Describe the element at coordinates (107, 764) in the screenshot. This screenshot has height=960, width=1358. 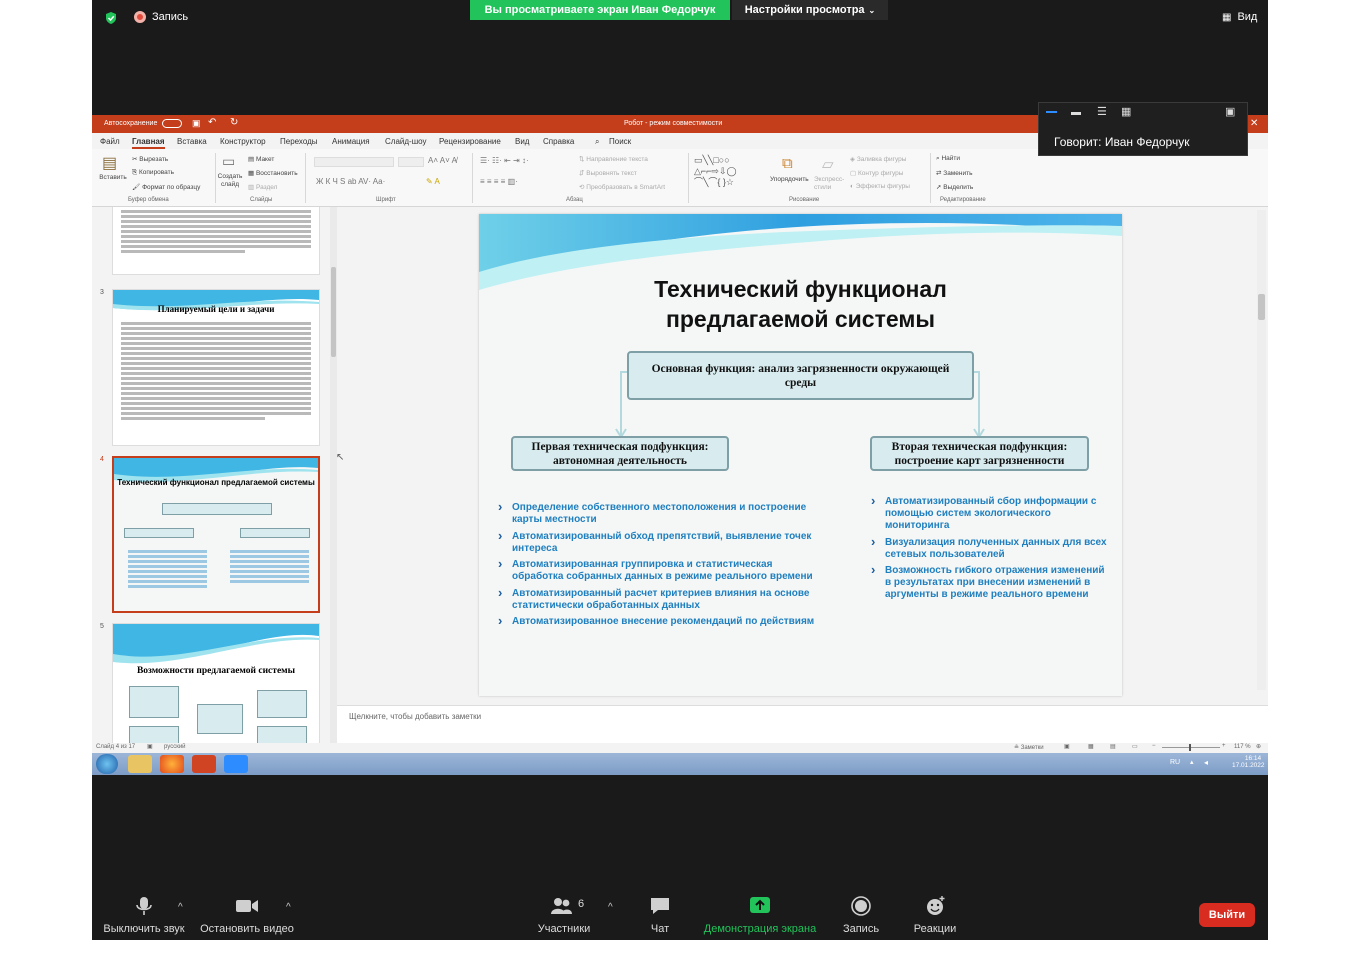
I see `start-button-icon` at that location.